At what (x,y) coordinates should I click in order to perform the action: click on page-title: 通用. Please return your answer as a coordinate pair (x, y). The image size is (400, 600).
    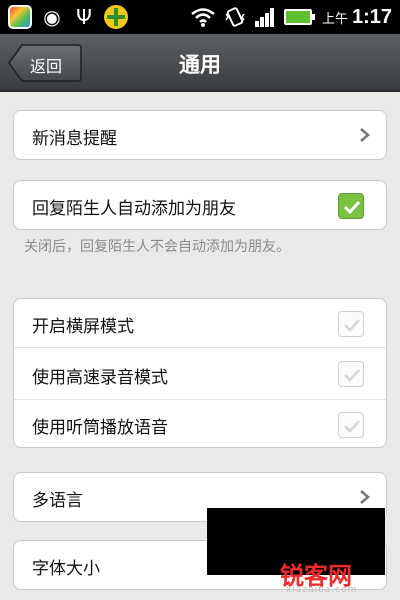
    Looking at the image, I should click on (200, 65).